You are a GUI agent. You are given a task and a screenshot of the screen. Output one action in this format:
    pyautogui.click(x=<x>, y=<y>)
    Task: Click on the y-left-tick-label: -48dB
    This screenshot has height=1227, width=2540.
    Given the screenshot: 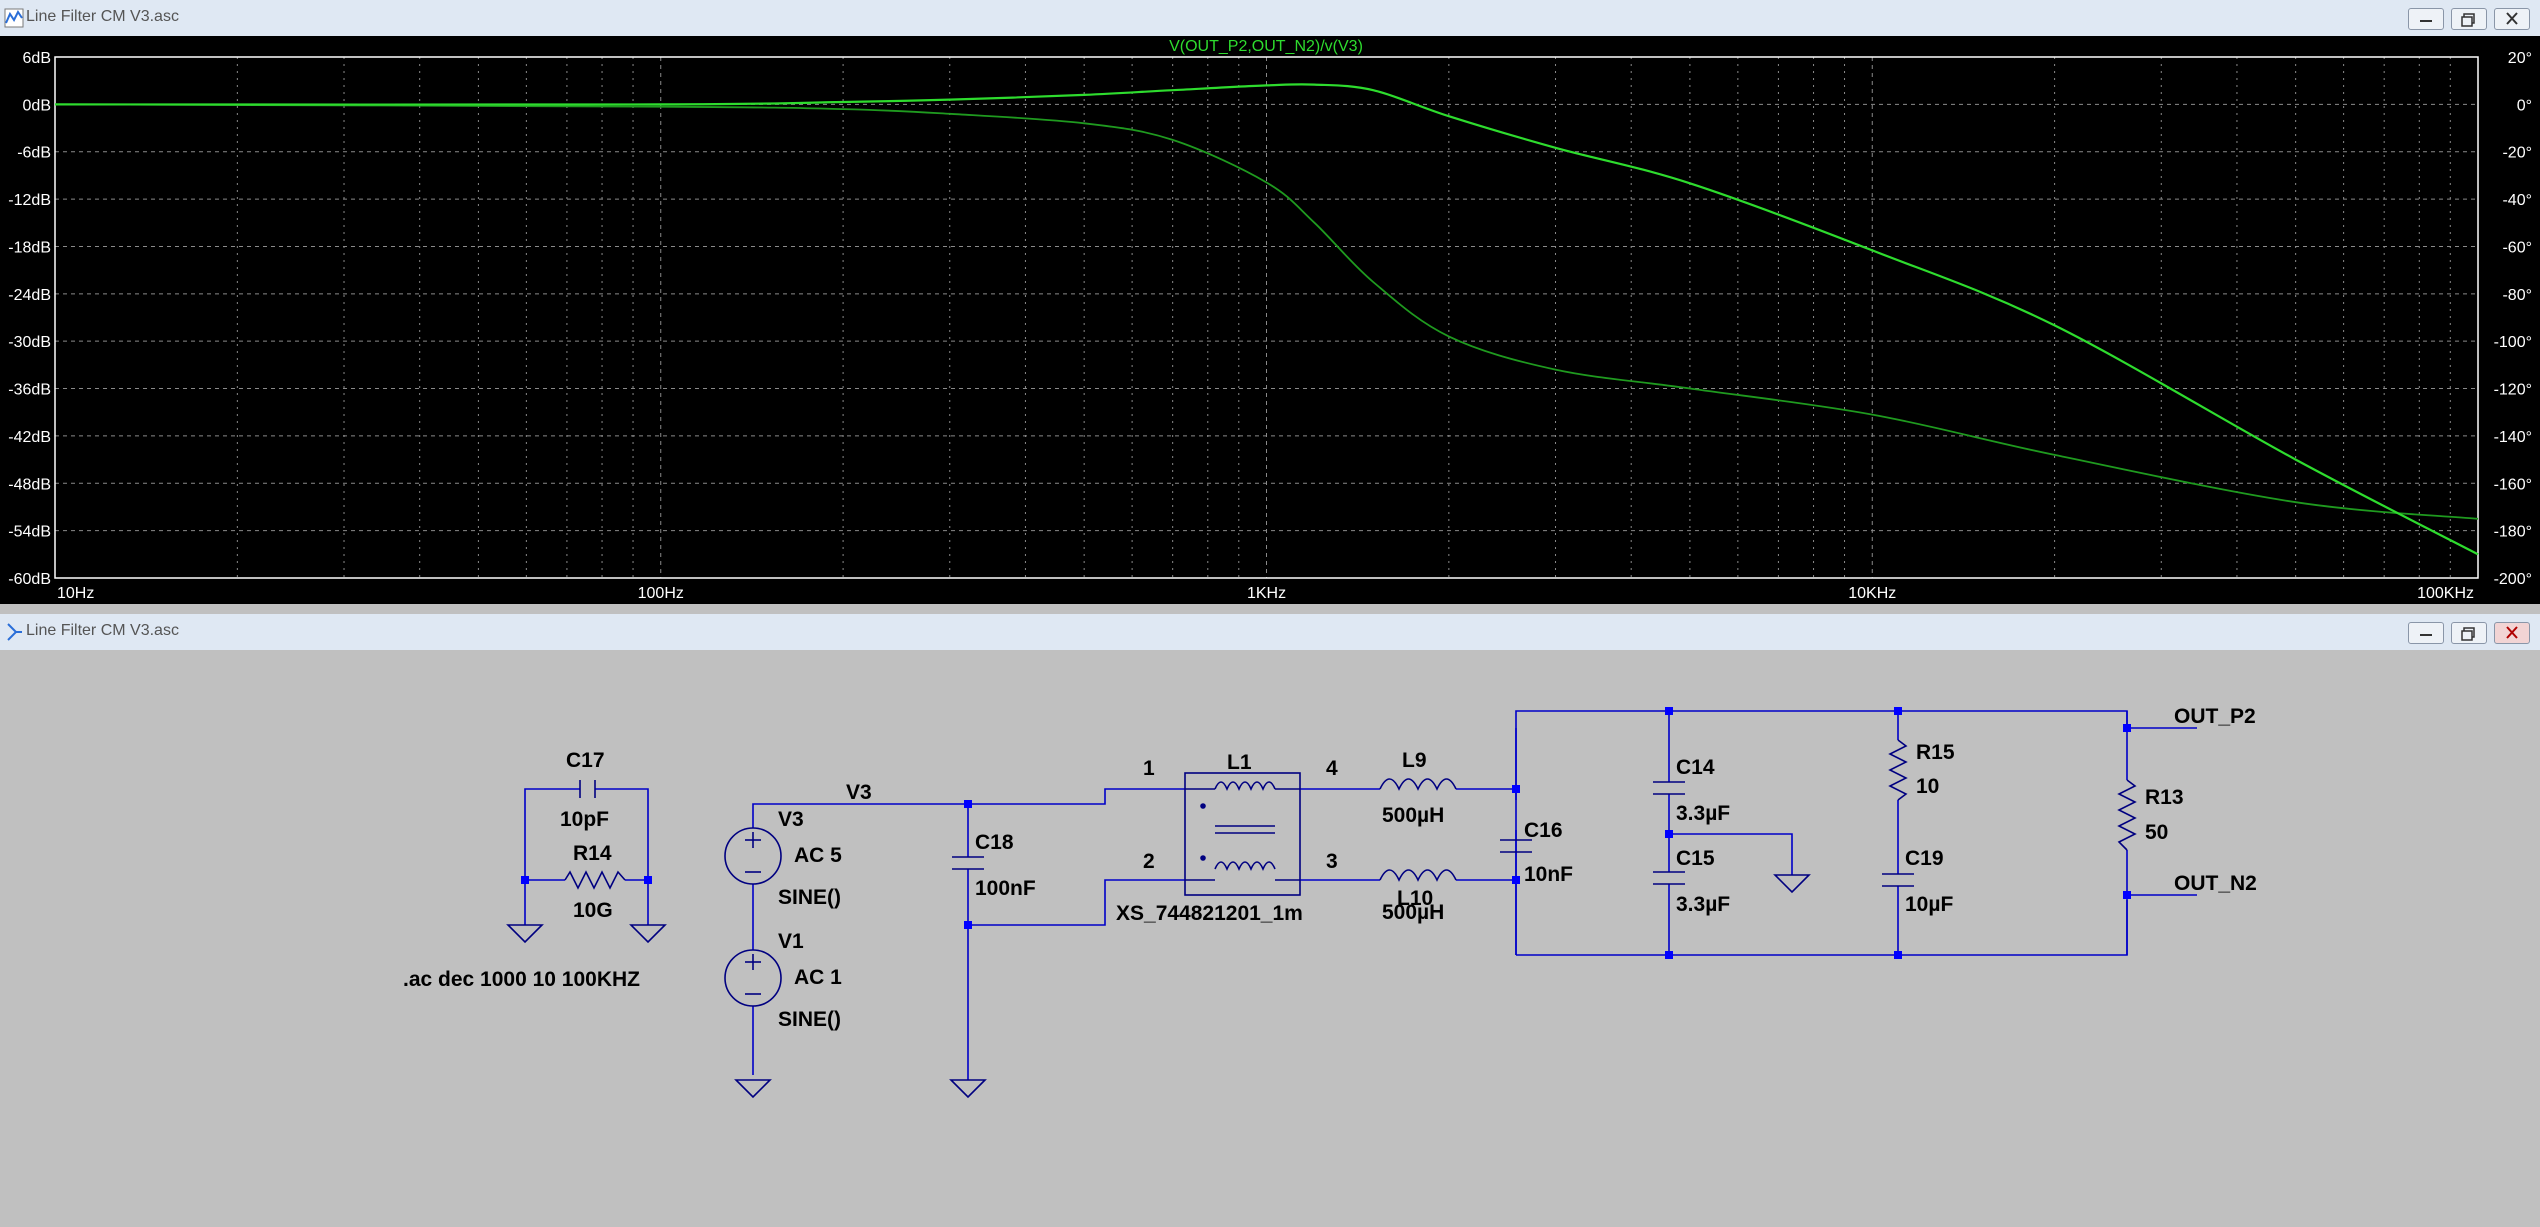 What is the action you would take?
    pyautogui.click(x=29, y=484)
    